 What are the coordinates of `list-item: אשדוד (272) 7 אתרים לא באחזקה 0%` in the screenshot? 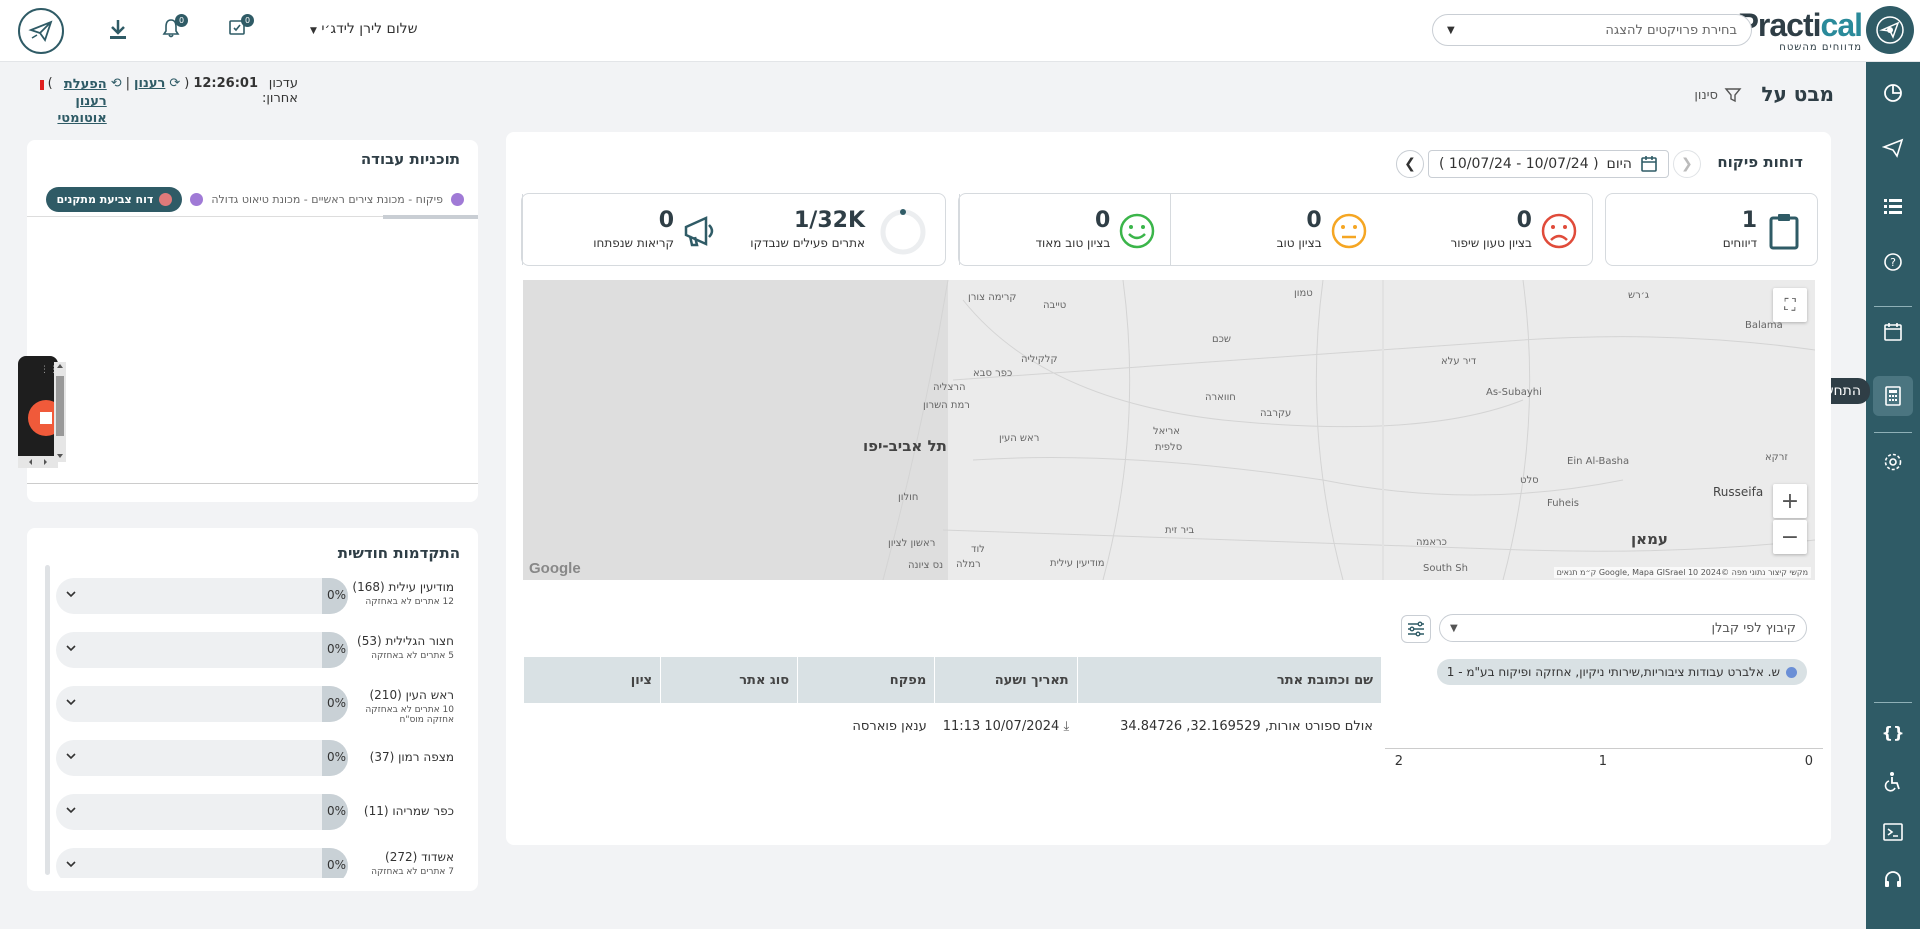 It's located at (255, 863).